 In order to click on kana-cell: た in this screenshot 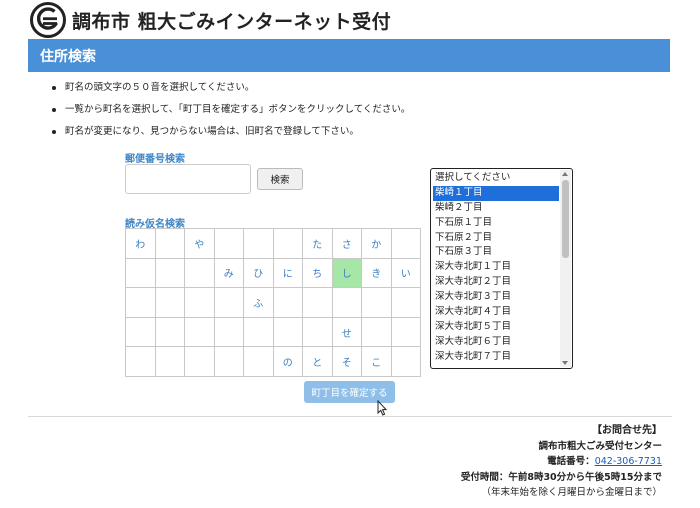, I will do `click(317, 243)`.